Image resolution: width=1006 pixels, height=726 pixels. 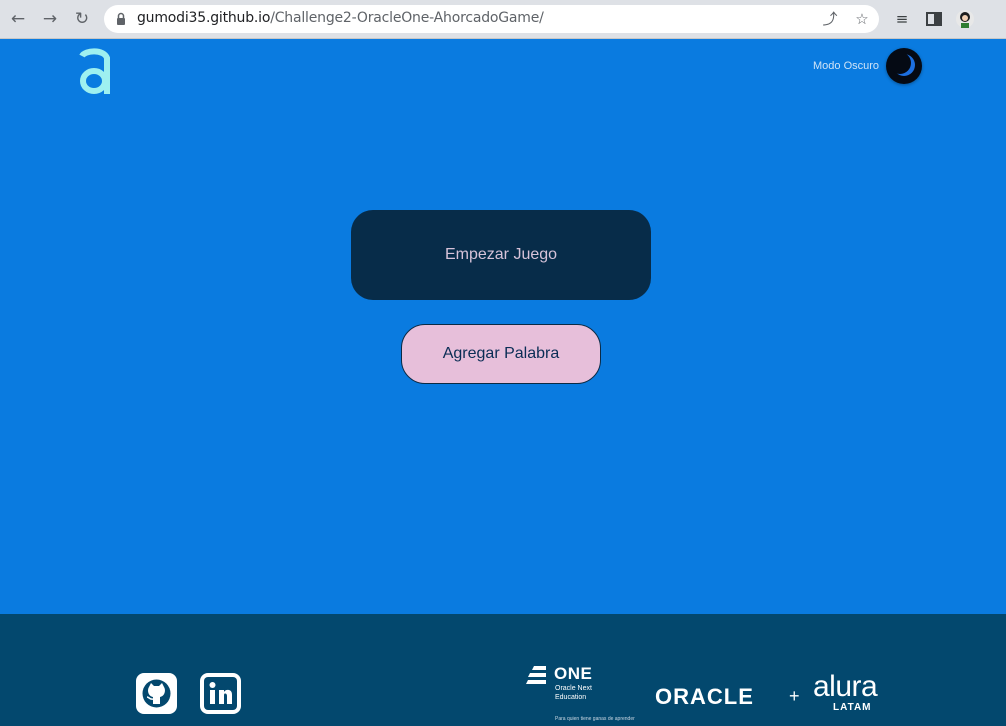 What do you see at coordinates (18, 19) in the screenshot?
I see `back-icon: ←` at bounding box center [18, 19].